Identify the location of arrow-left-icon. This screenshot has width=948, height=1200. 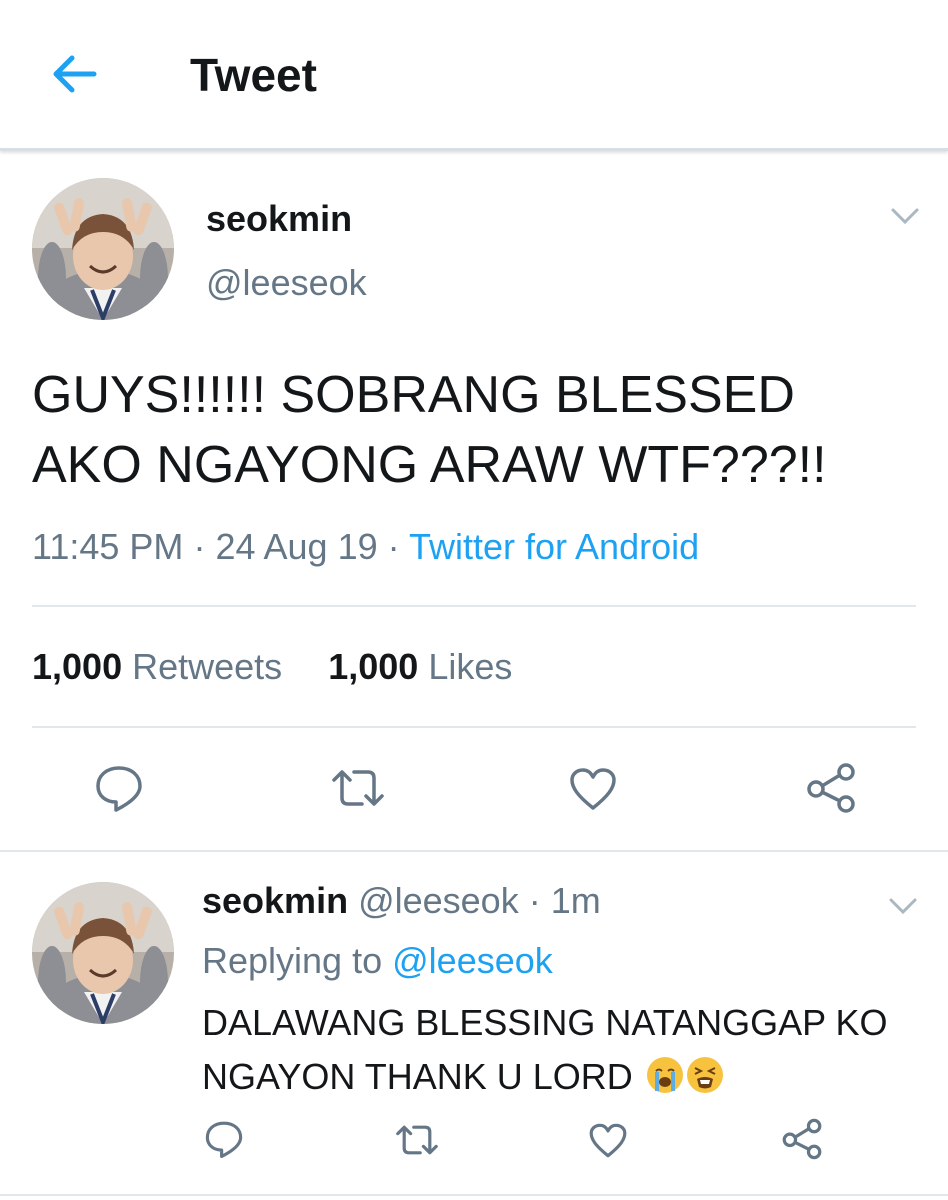
(74, 74).